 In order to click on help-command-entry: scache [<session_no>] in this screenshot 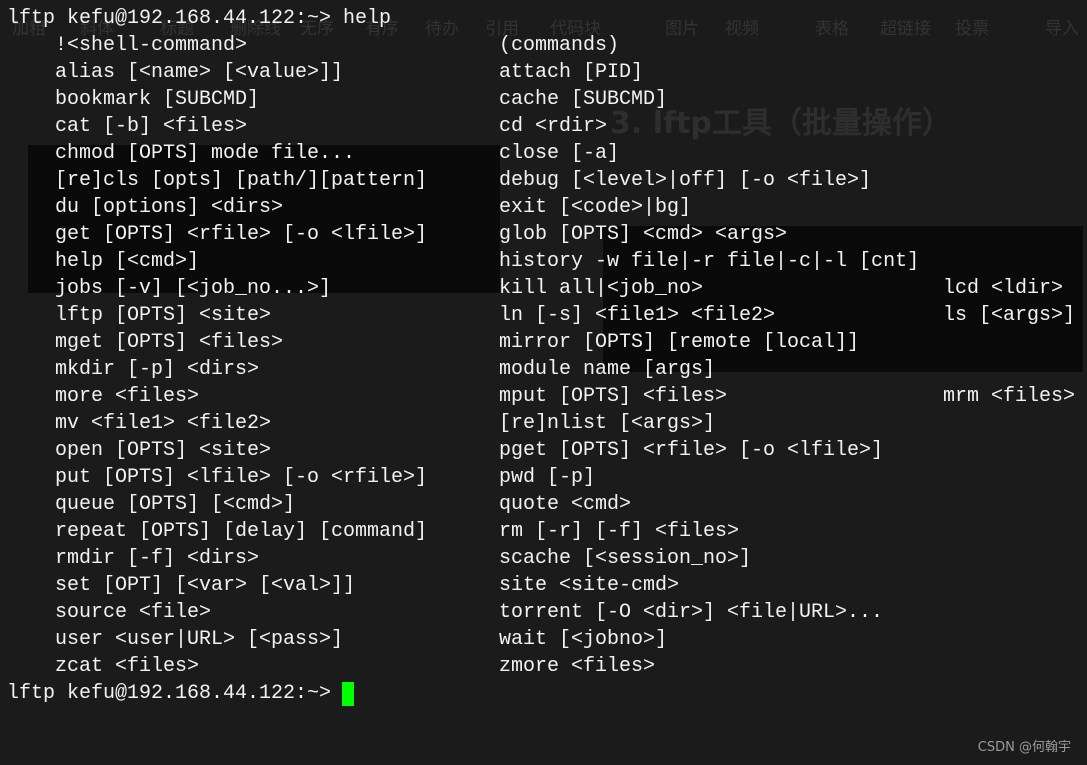, I will do `click(625, 558)`.